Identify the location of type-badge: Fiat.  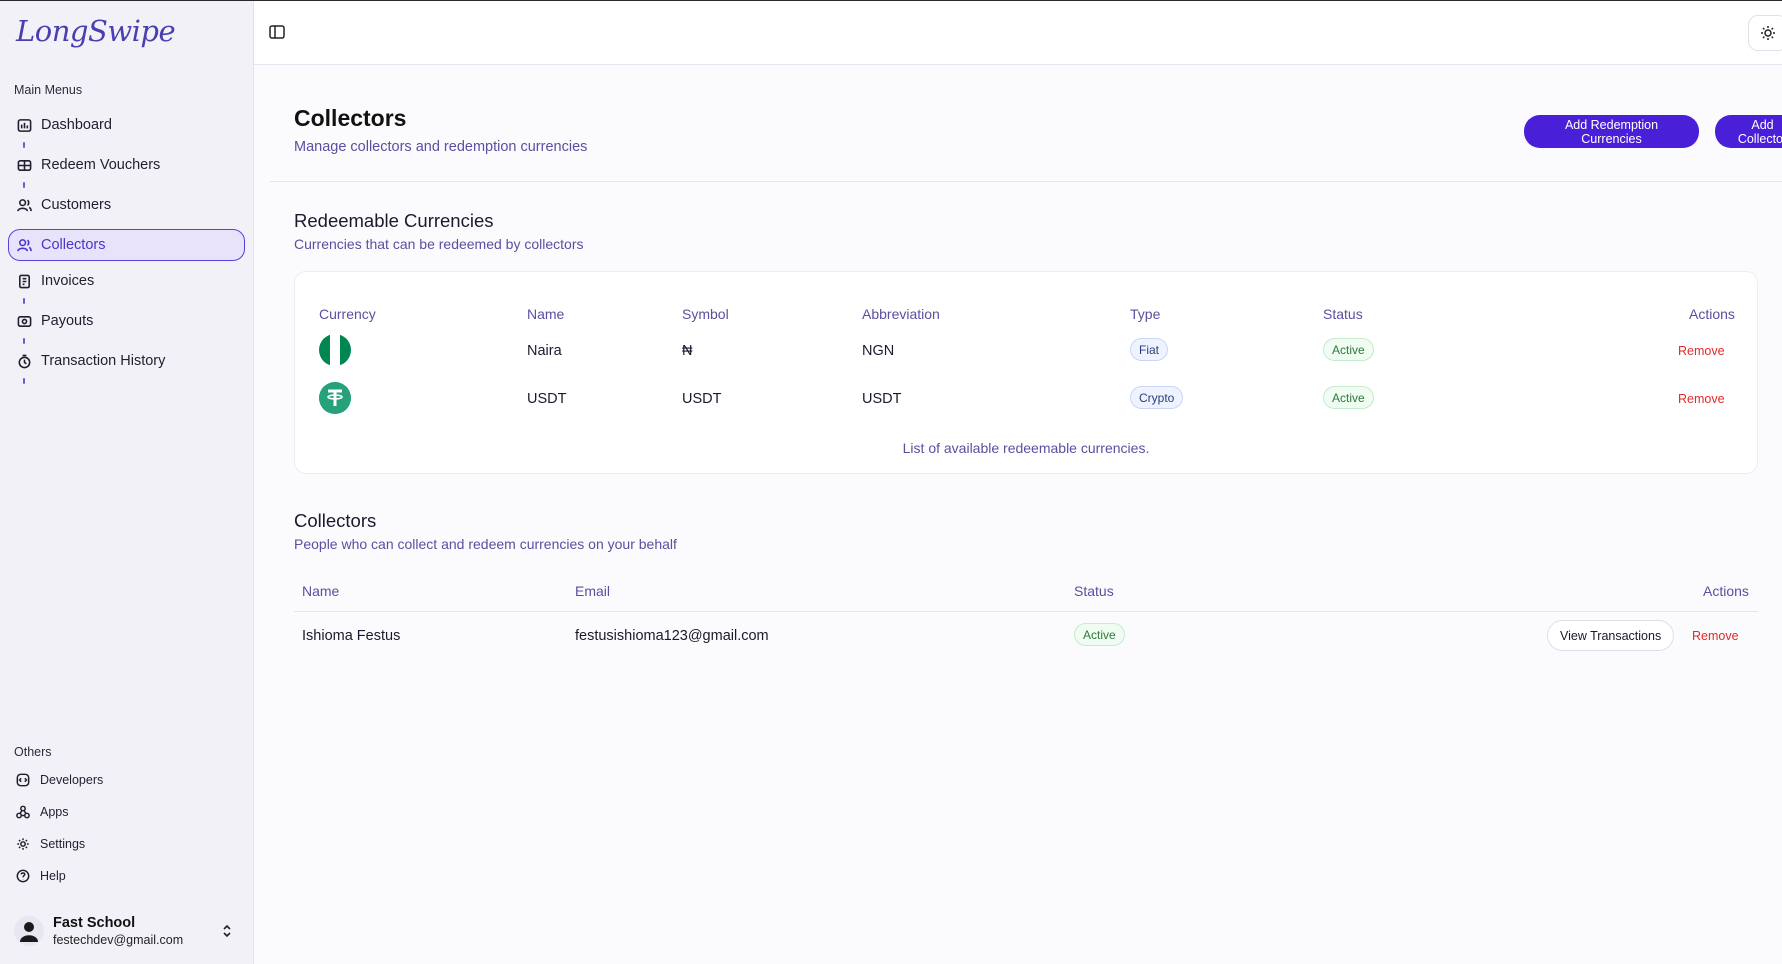
(1149, 349).